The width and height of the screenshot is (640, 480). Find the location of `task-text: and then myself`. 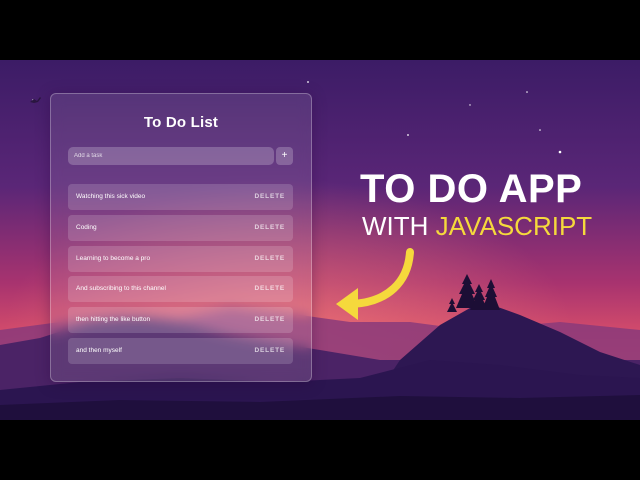

task-text: and then myself is located at coordinates (99, 350).